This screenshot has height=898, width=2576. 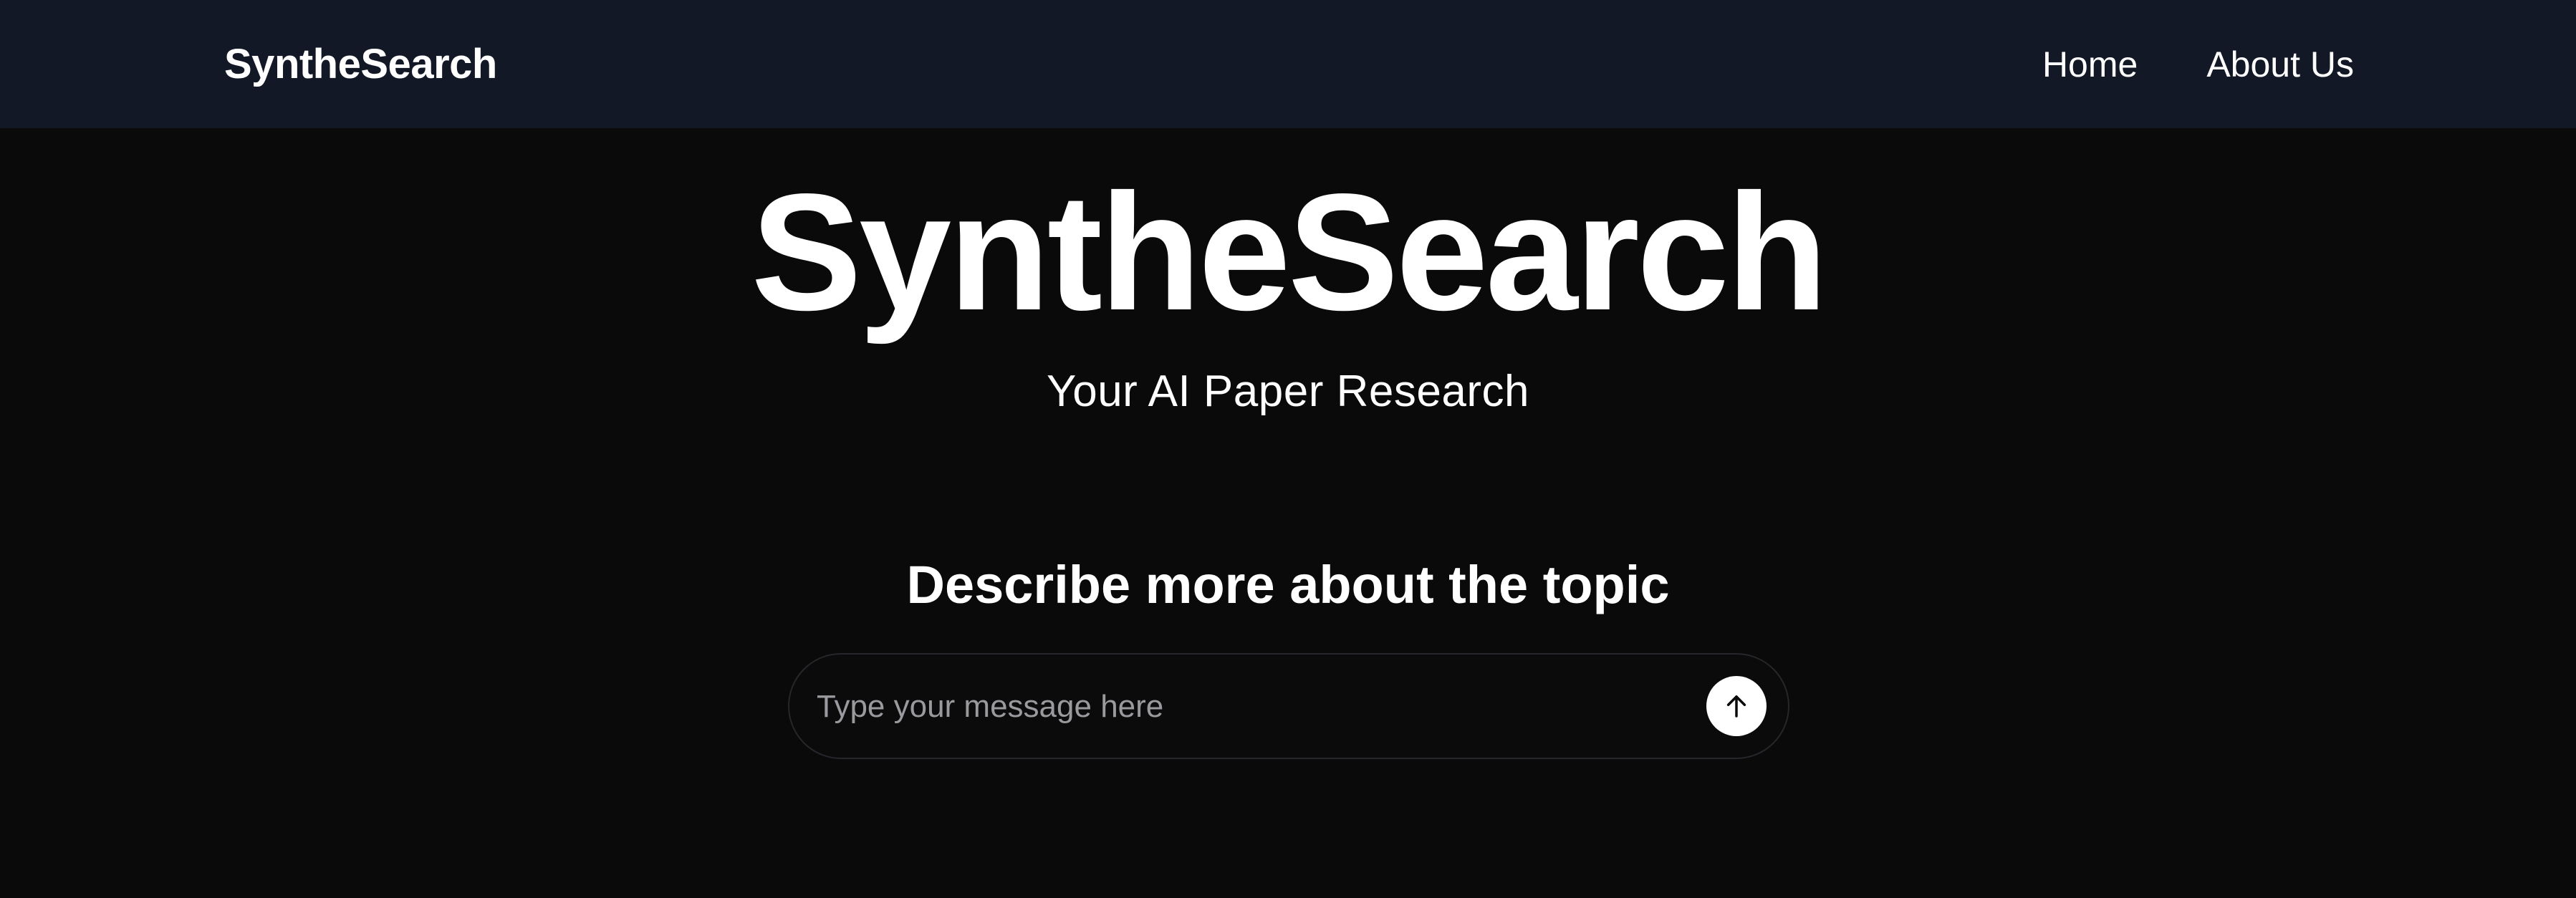 I want to click on hero-subtitle: Your AI Paper Research, so click(x=1288, y=392).